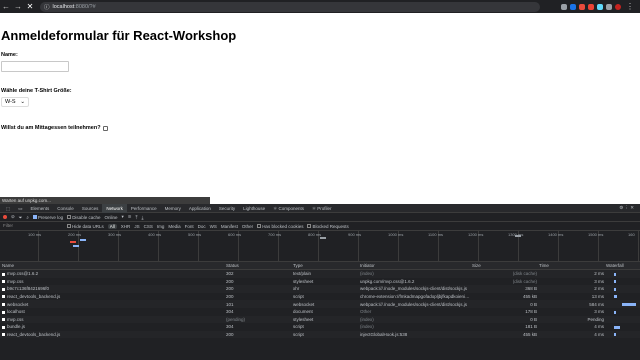 This screenshot has width=640, height=360. Describe the element at coordinates (189, 226) in the screenshot. I see `filter-chip: Font` at that location.